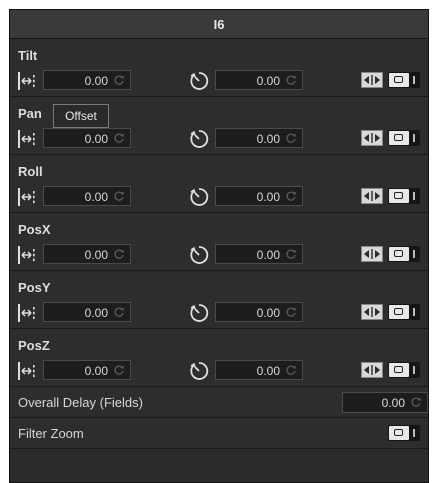 Image resolution: width=437 pixels, height=483 pixels. Describe the element at coordinates (51, 433) in the screenshot. I see `filter-zoom-label: Filter Zoom` at that location.